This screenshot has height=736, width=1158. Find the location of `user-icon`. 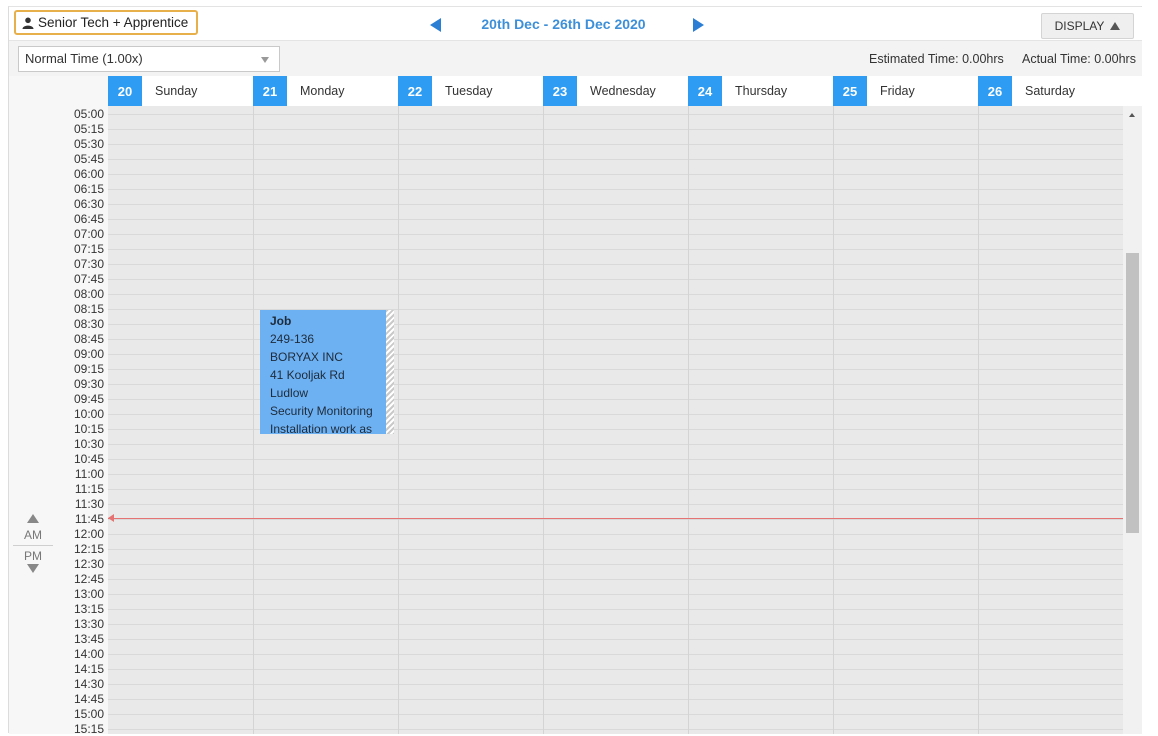

user-icon is located at coordinates (28, 23).